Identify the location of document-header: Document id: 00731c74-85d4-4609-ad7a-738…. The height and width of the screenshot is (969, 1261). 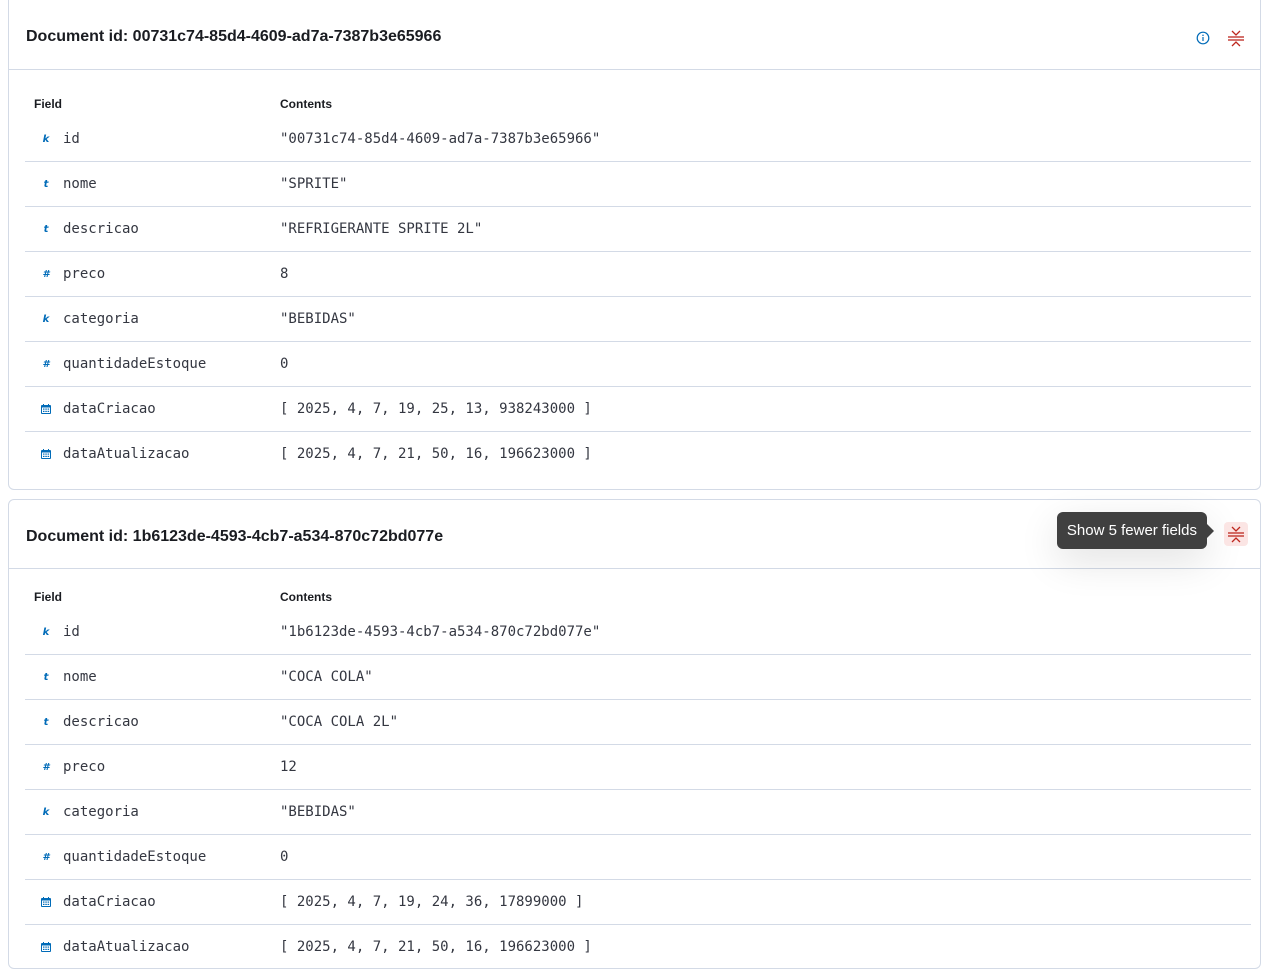
(634, 35).